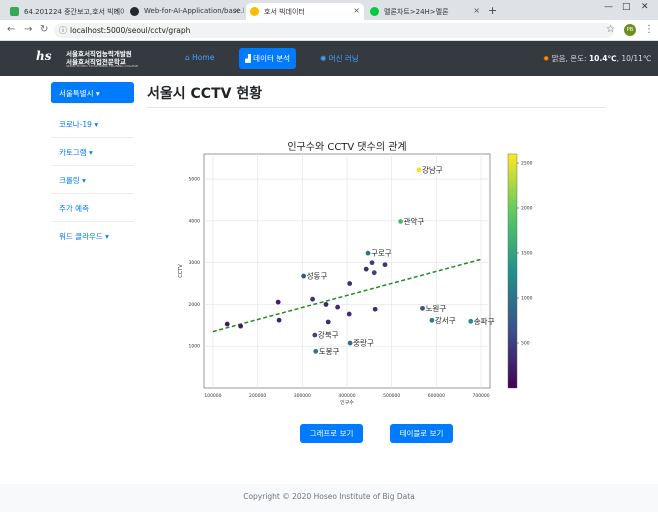 This screenshot has width=658, height=512. I want to click on logo-mark-icon: hs, so click(44, 56).